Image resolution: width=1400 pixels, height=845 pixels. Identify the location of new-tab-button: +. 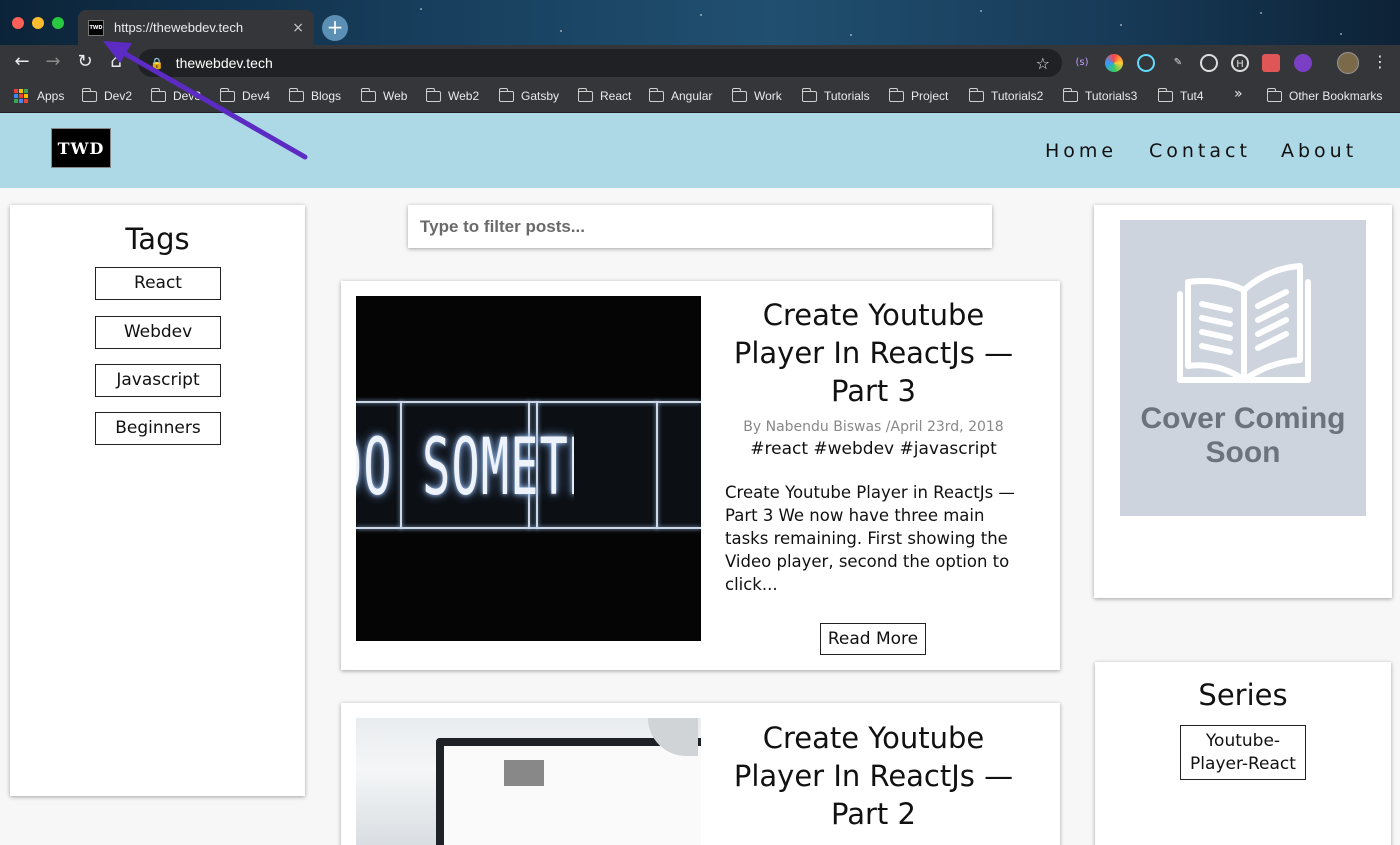
(335, 28).